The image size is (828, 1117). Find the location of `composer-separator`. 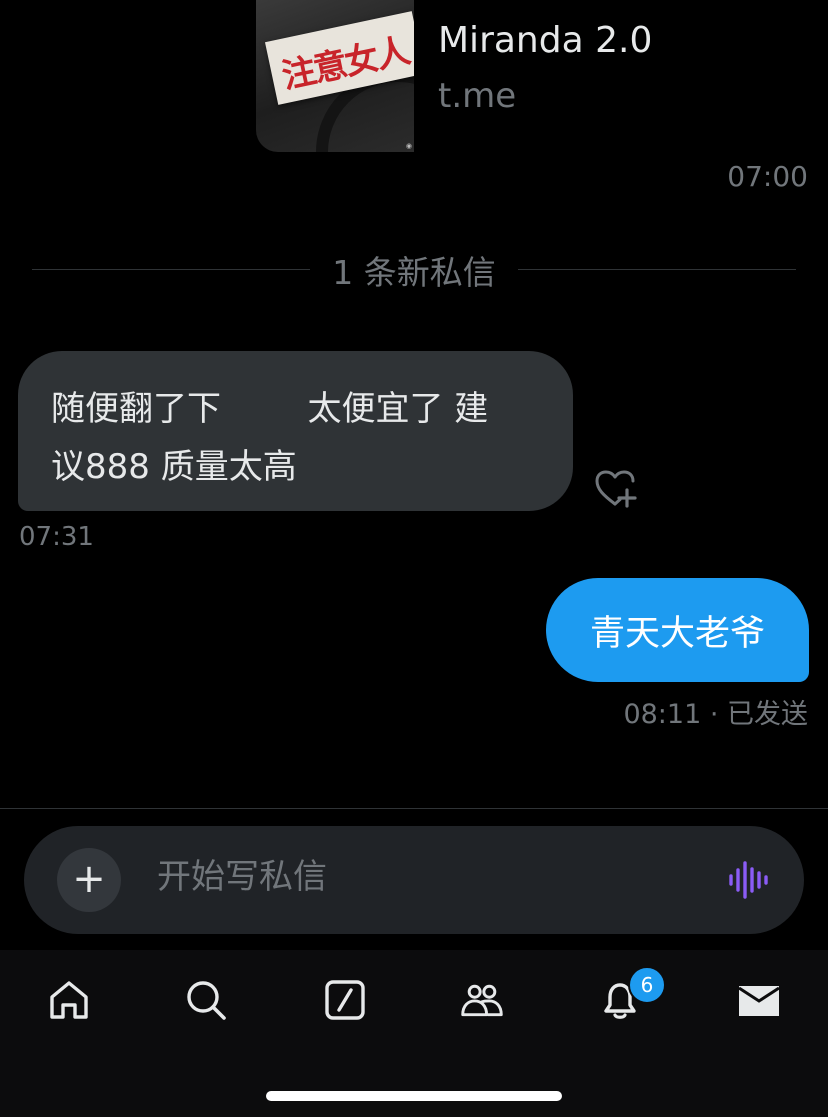

composer-separator is located at coordinates (414, 808).